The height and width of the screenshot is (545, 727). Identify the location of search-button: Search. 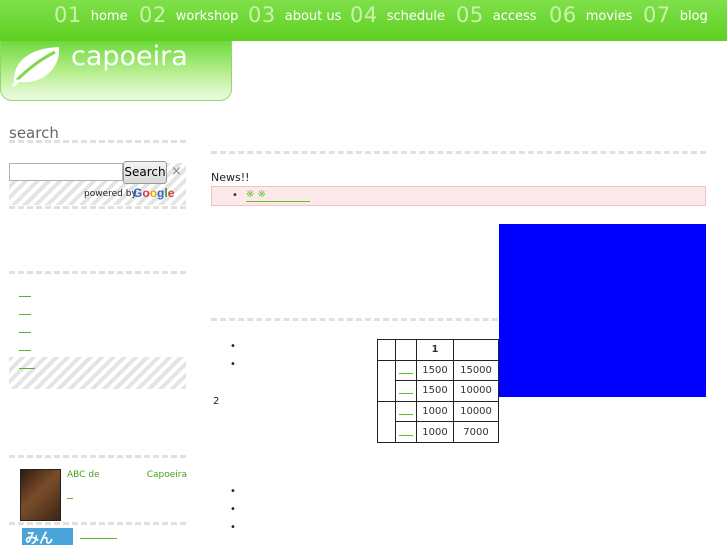
(145, 172).